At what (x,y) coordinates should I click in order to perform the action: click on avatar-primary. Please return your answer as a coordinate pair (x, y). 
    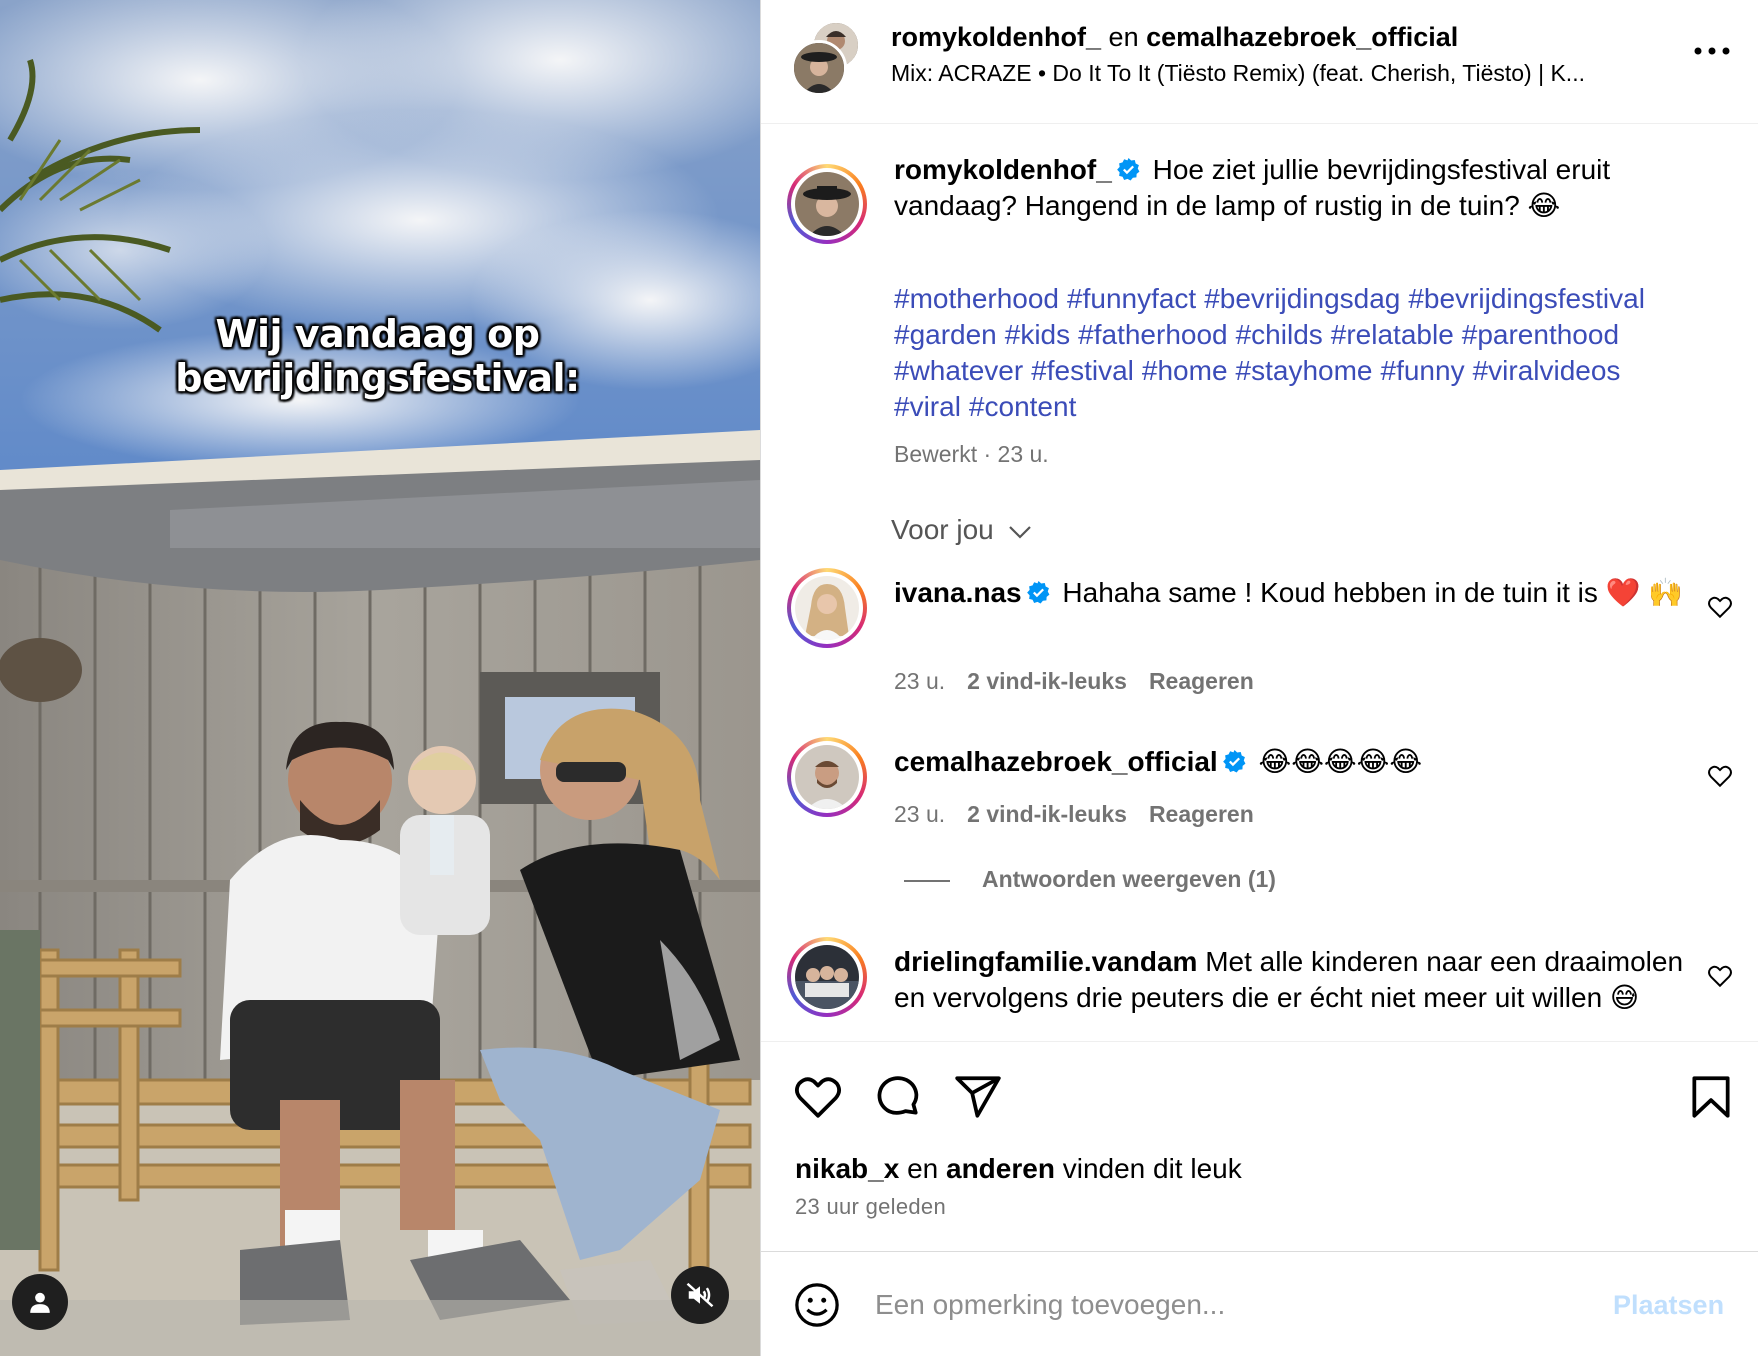
    Looking at the image, I should click on (819, 68).